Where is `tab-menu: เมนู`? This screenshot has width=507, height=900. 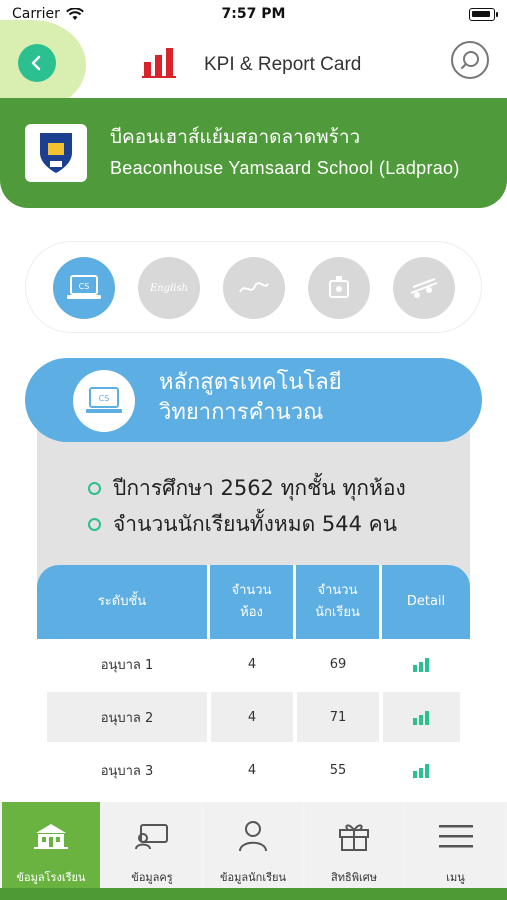
tab-menu: เมนู is located at coordinates (455, 845).